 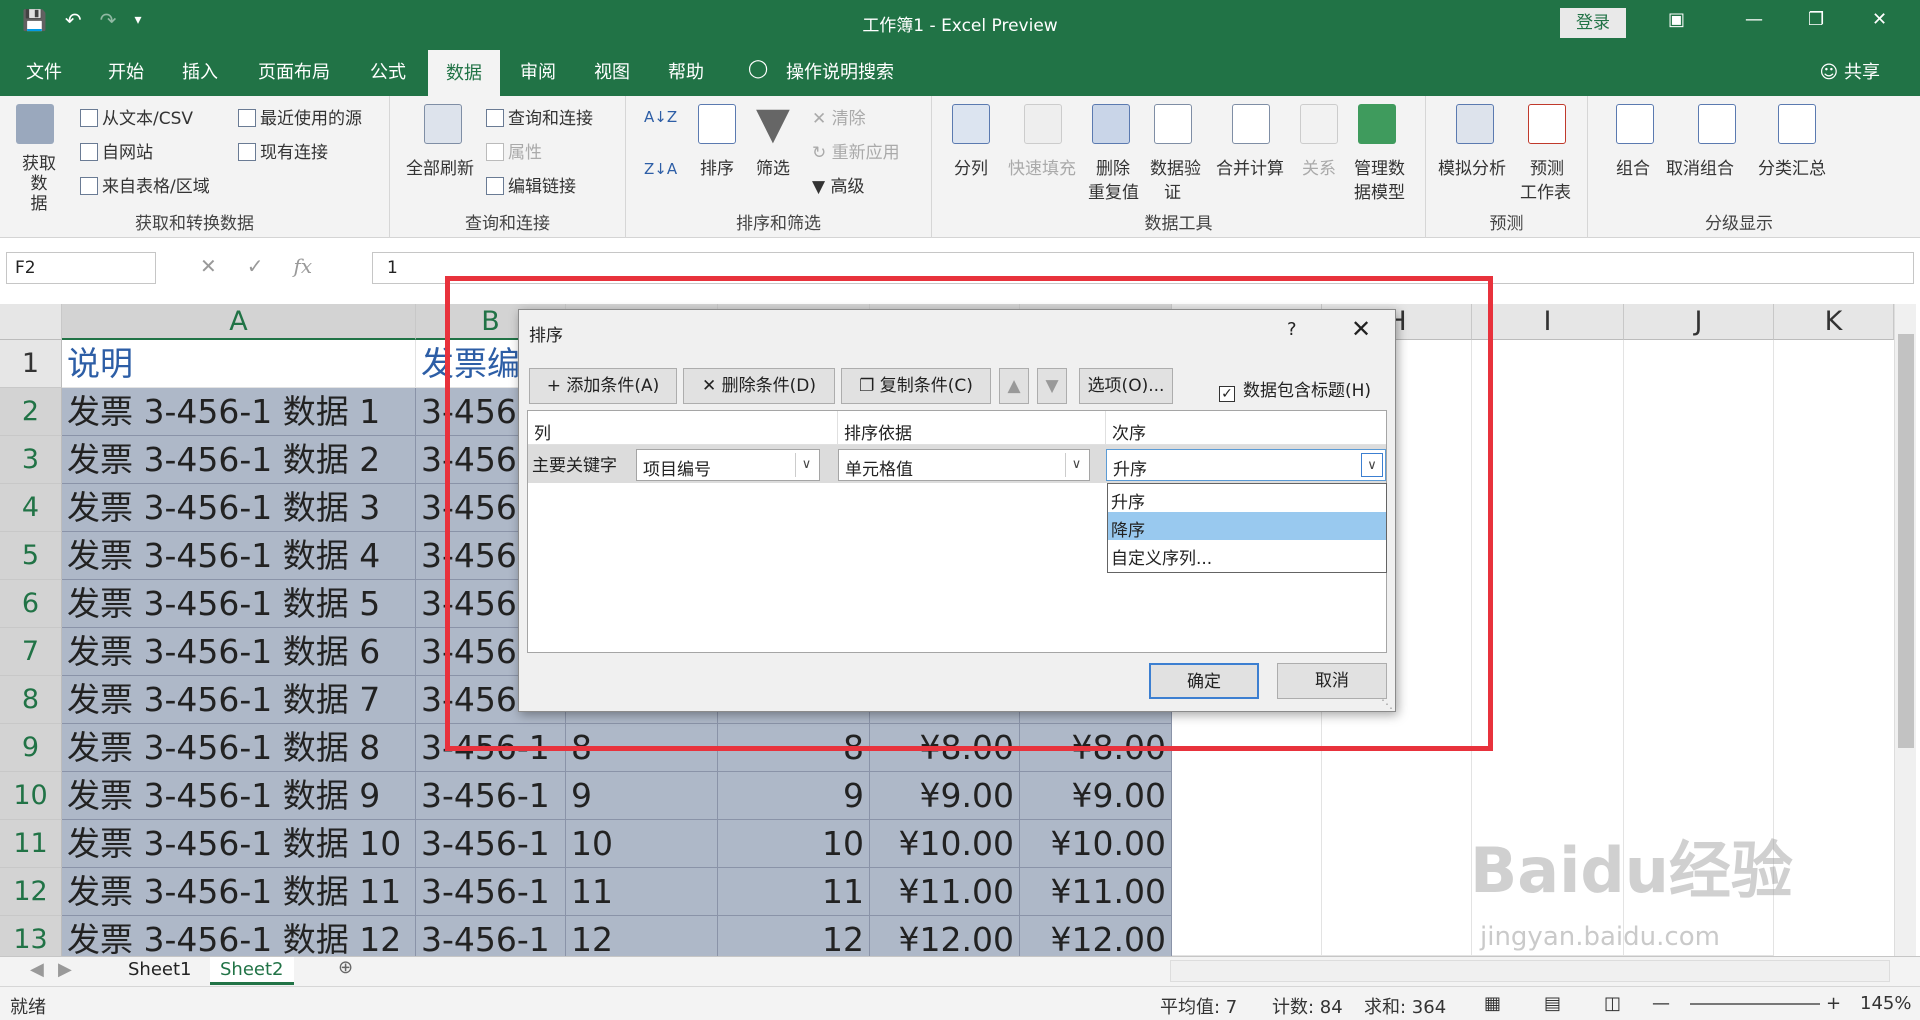 I want to click on restore-icon: ❐, so click(x=1816, y=19).